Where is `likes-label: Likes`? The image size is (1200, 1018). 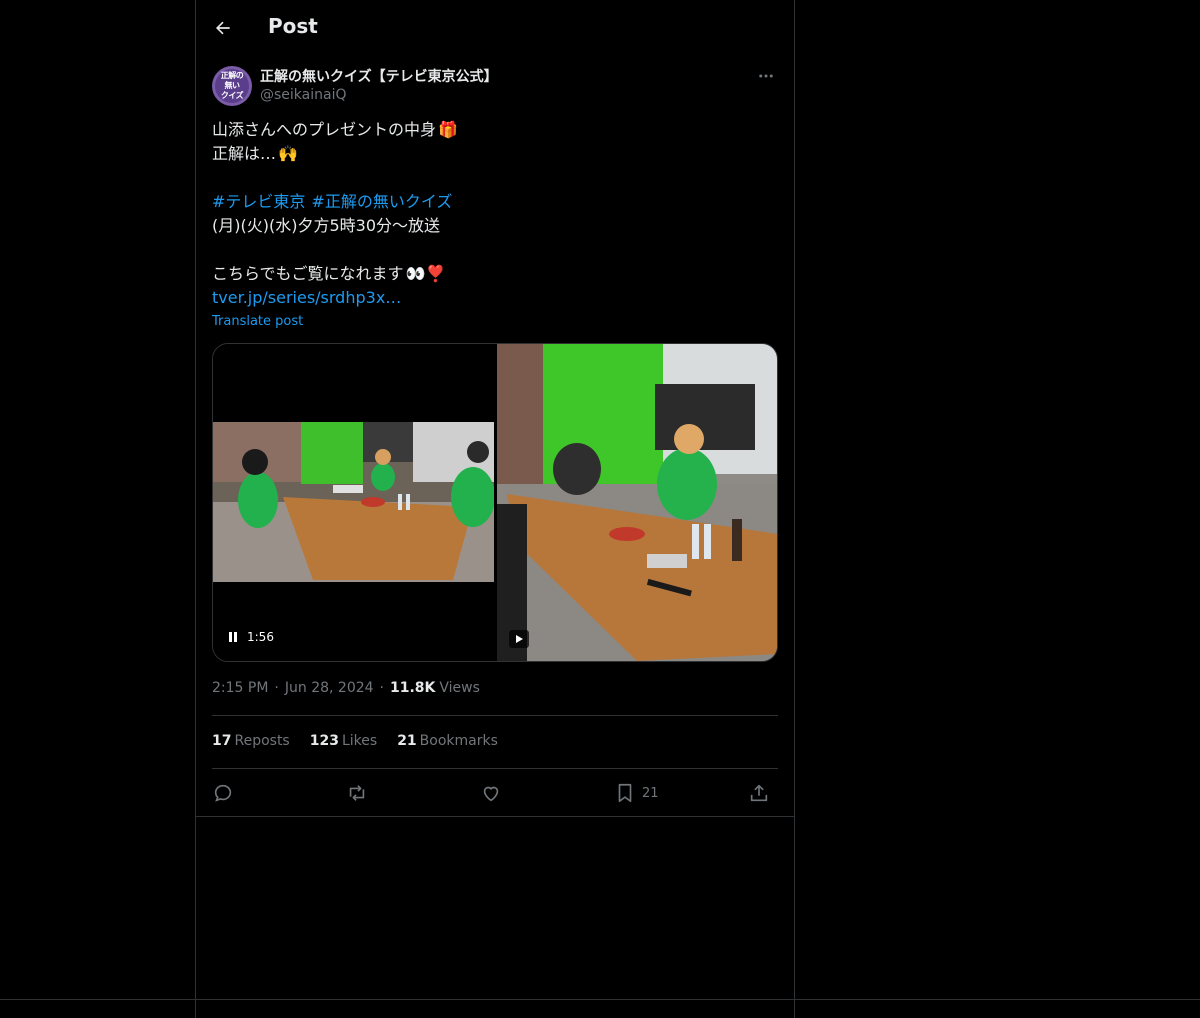 likes-label: Likes is located at coordinates (359, 741).